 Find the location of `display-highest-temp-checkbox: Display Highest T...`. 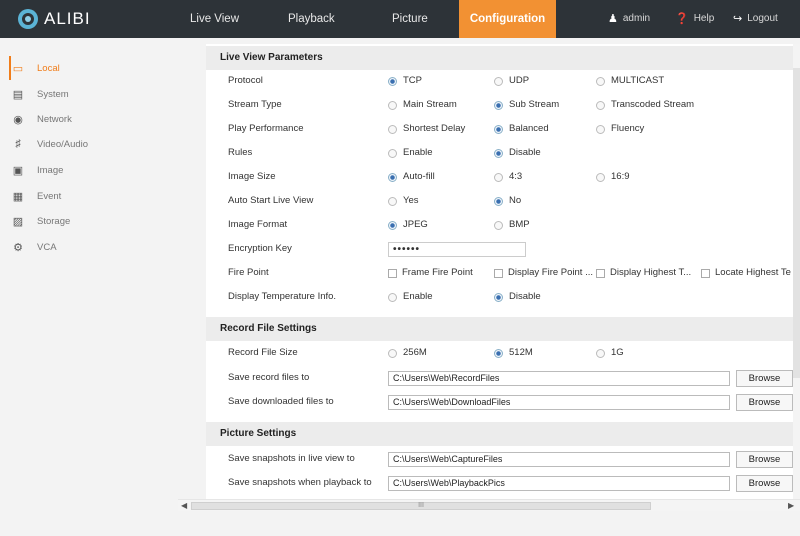

display-highest-temp-checkbox: Display Highest T... is located at coordinates (643, 273).